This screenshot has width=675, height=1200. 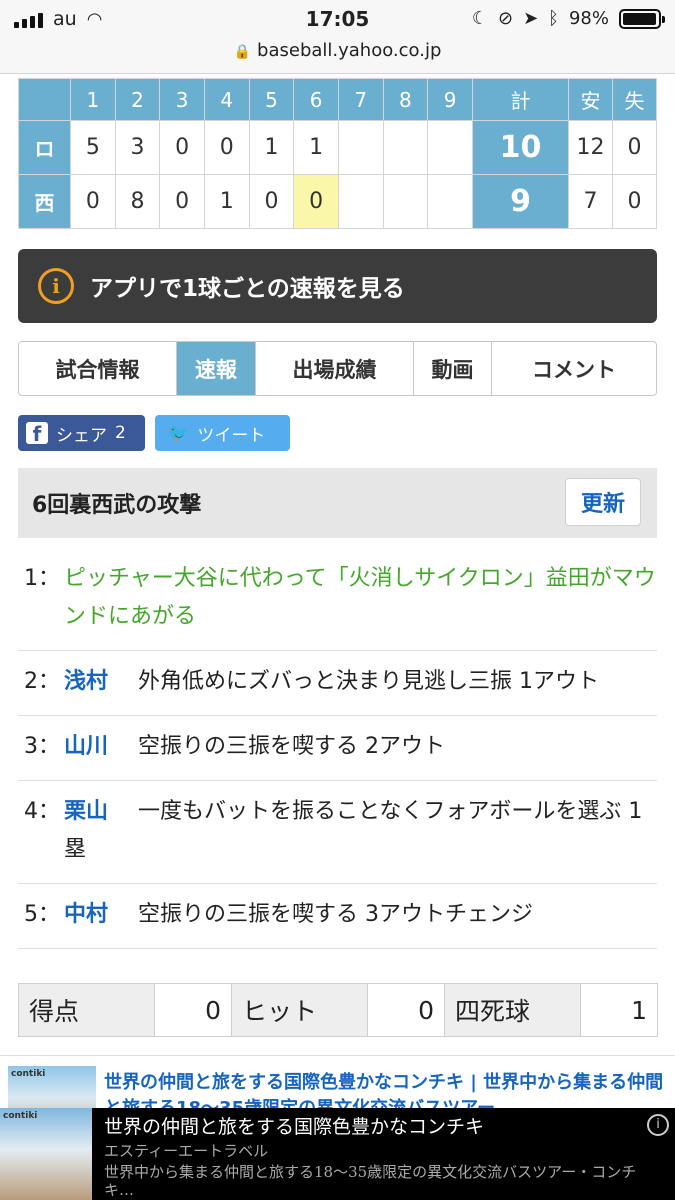 What do you see at coordinates (369, 681) in the screenshot?
I see `play-text: 外角低めにズバっと決まり見逃し三振 1アウト` at bounding box center [369, 681].